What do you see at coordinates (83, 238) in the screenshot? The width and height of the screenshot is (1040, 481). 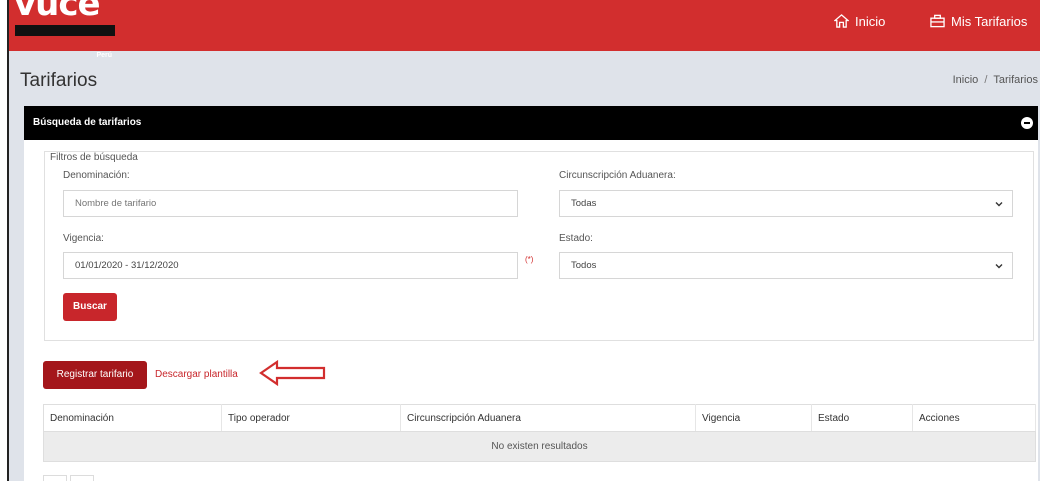 I see `vigencia-label: Vigencia:` at bounding box center [83, 238].